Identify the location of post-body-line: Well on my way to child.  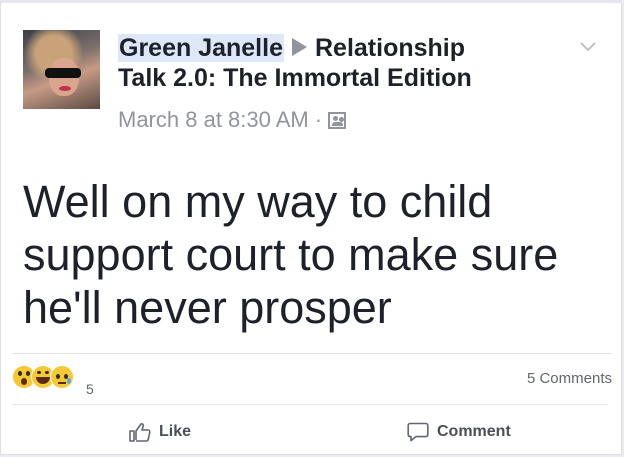
(258, 201).